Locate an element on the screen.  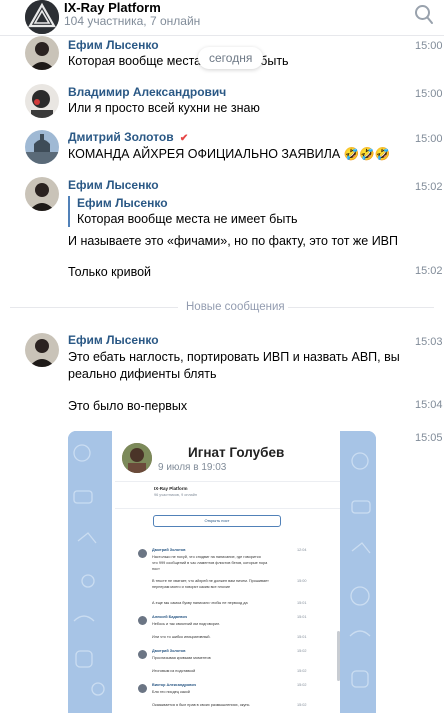
inner-text: Бля это писдец какой is located at coordinates (171, 692).